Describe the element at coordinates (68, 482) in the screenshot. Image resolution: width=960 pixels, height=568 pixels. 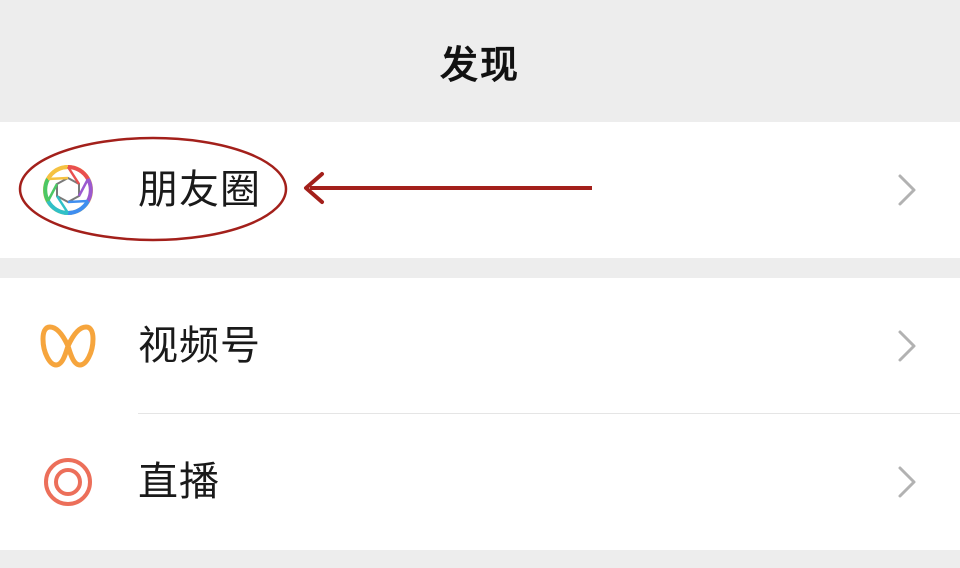
I see `live-target-icon` at that location.